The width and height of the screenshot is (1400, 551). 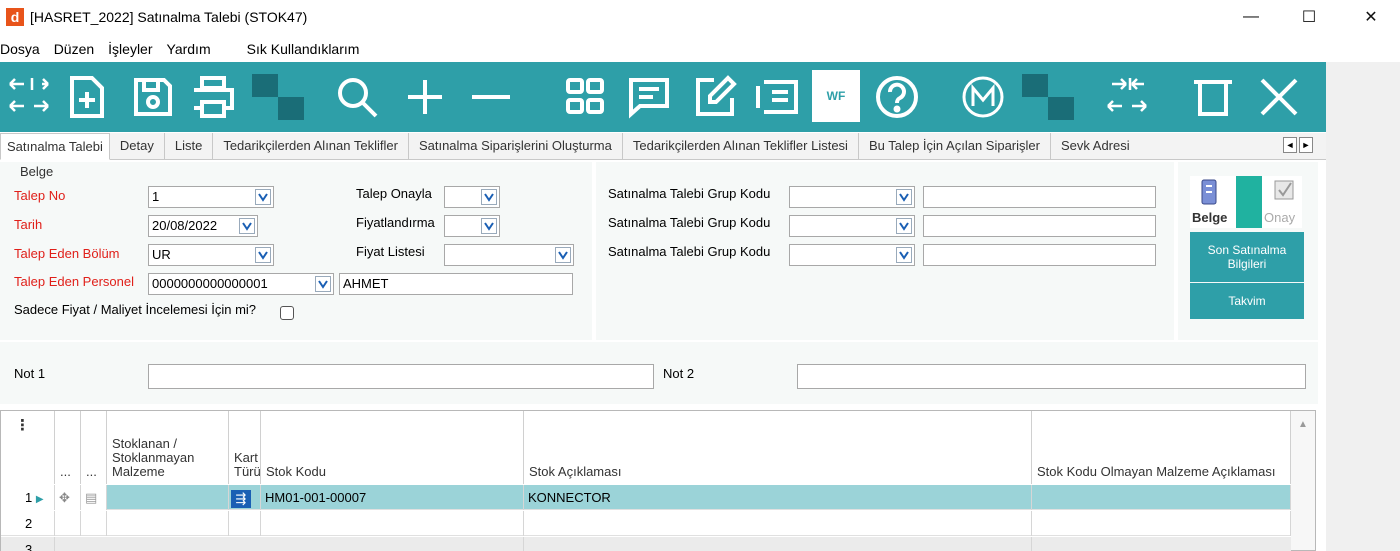 What do you see at coordinates (491, 97) in the screenshot?
I see `remove-icon` at bounding box center [491, 97].